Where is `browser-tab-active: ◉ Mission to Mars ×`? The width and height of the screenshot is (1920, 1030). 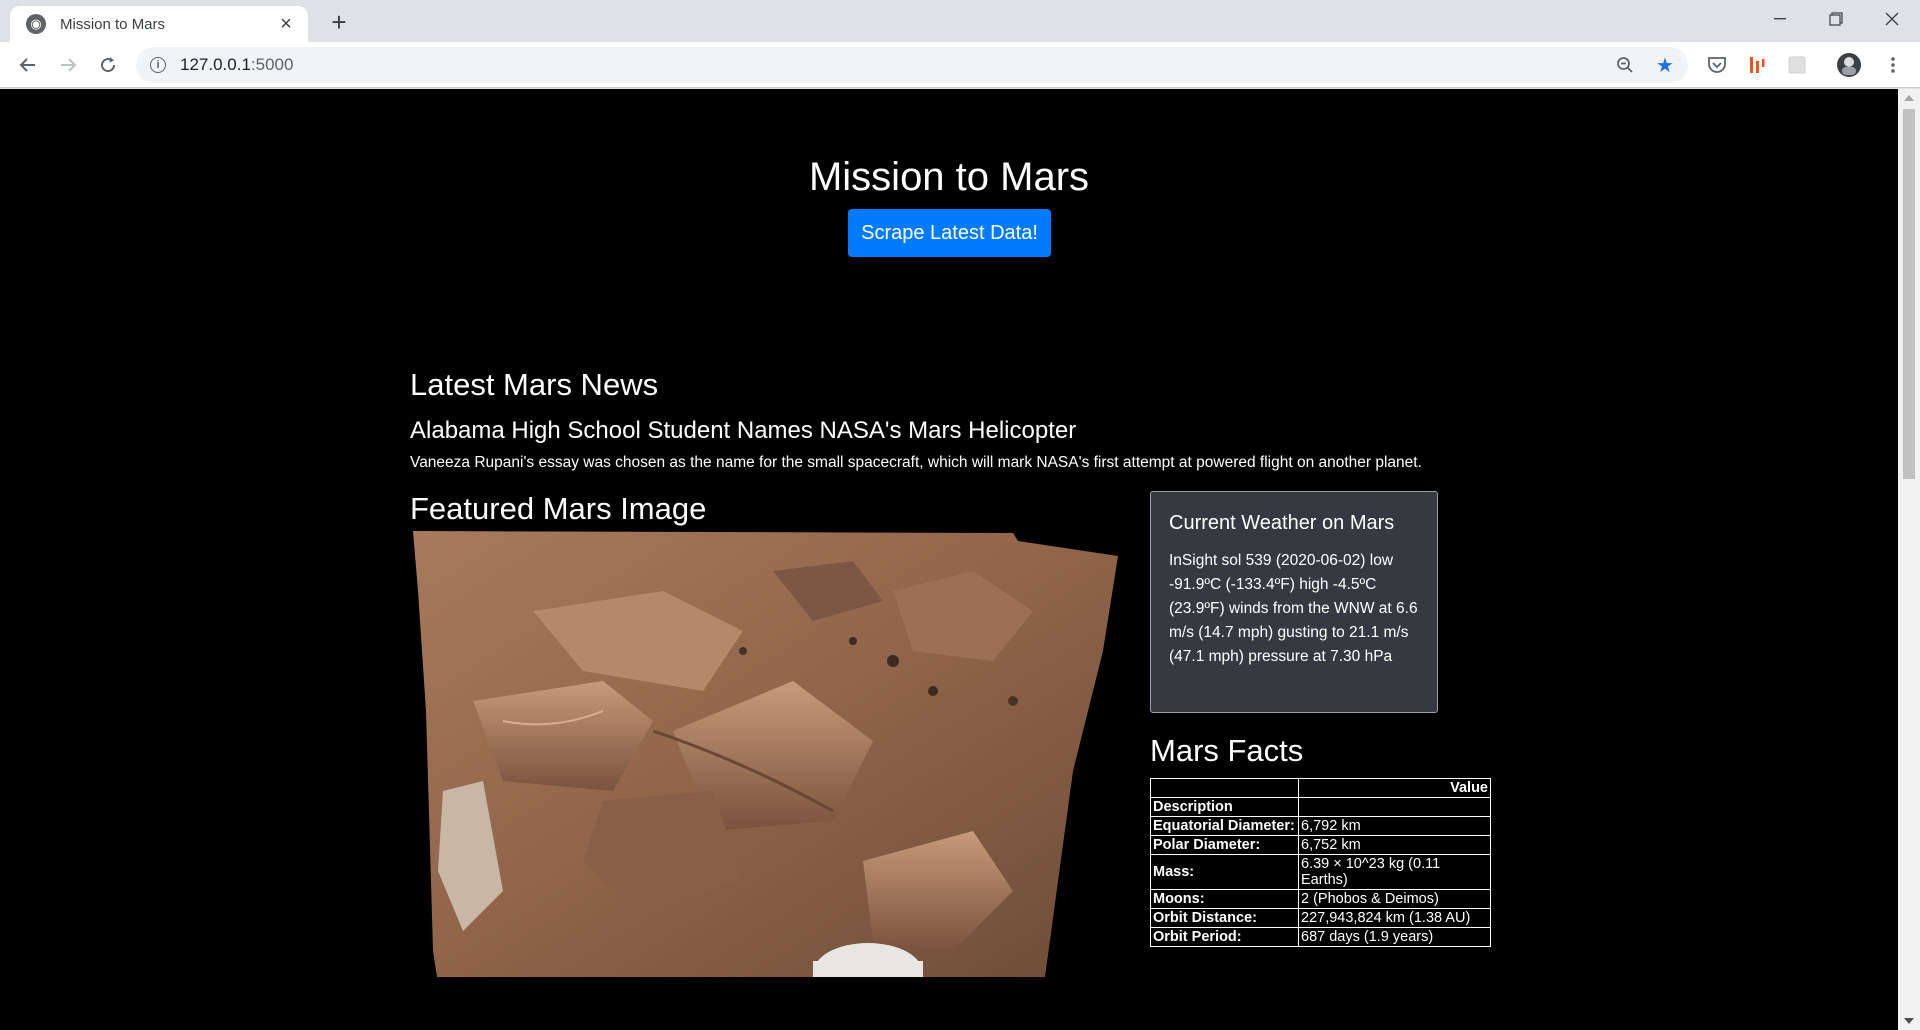
browser-tab-active: ◉ Mission to Mars × is located at coordinates (159, 24).